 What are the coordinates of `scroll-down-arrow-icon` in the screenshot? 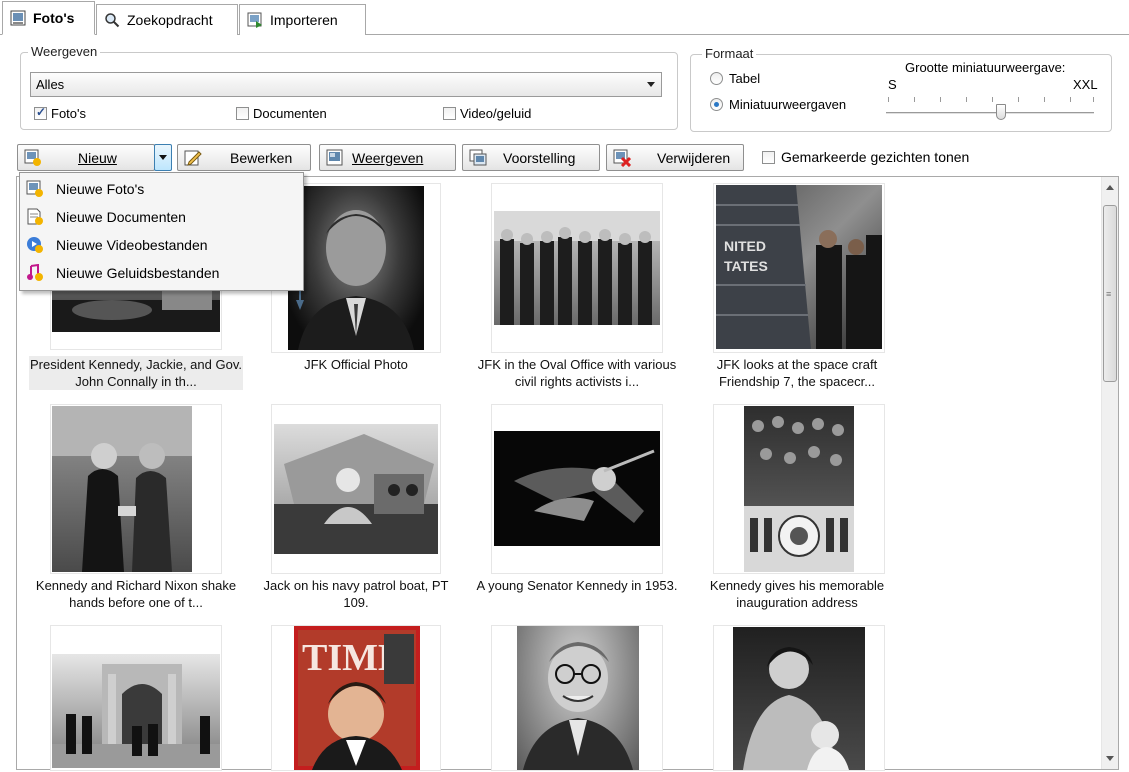 It's located at (1110, 758).